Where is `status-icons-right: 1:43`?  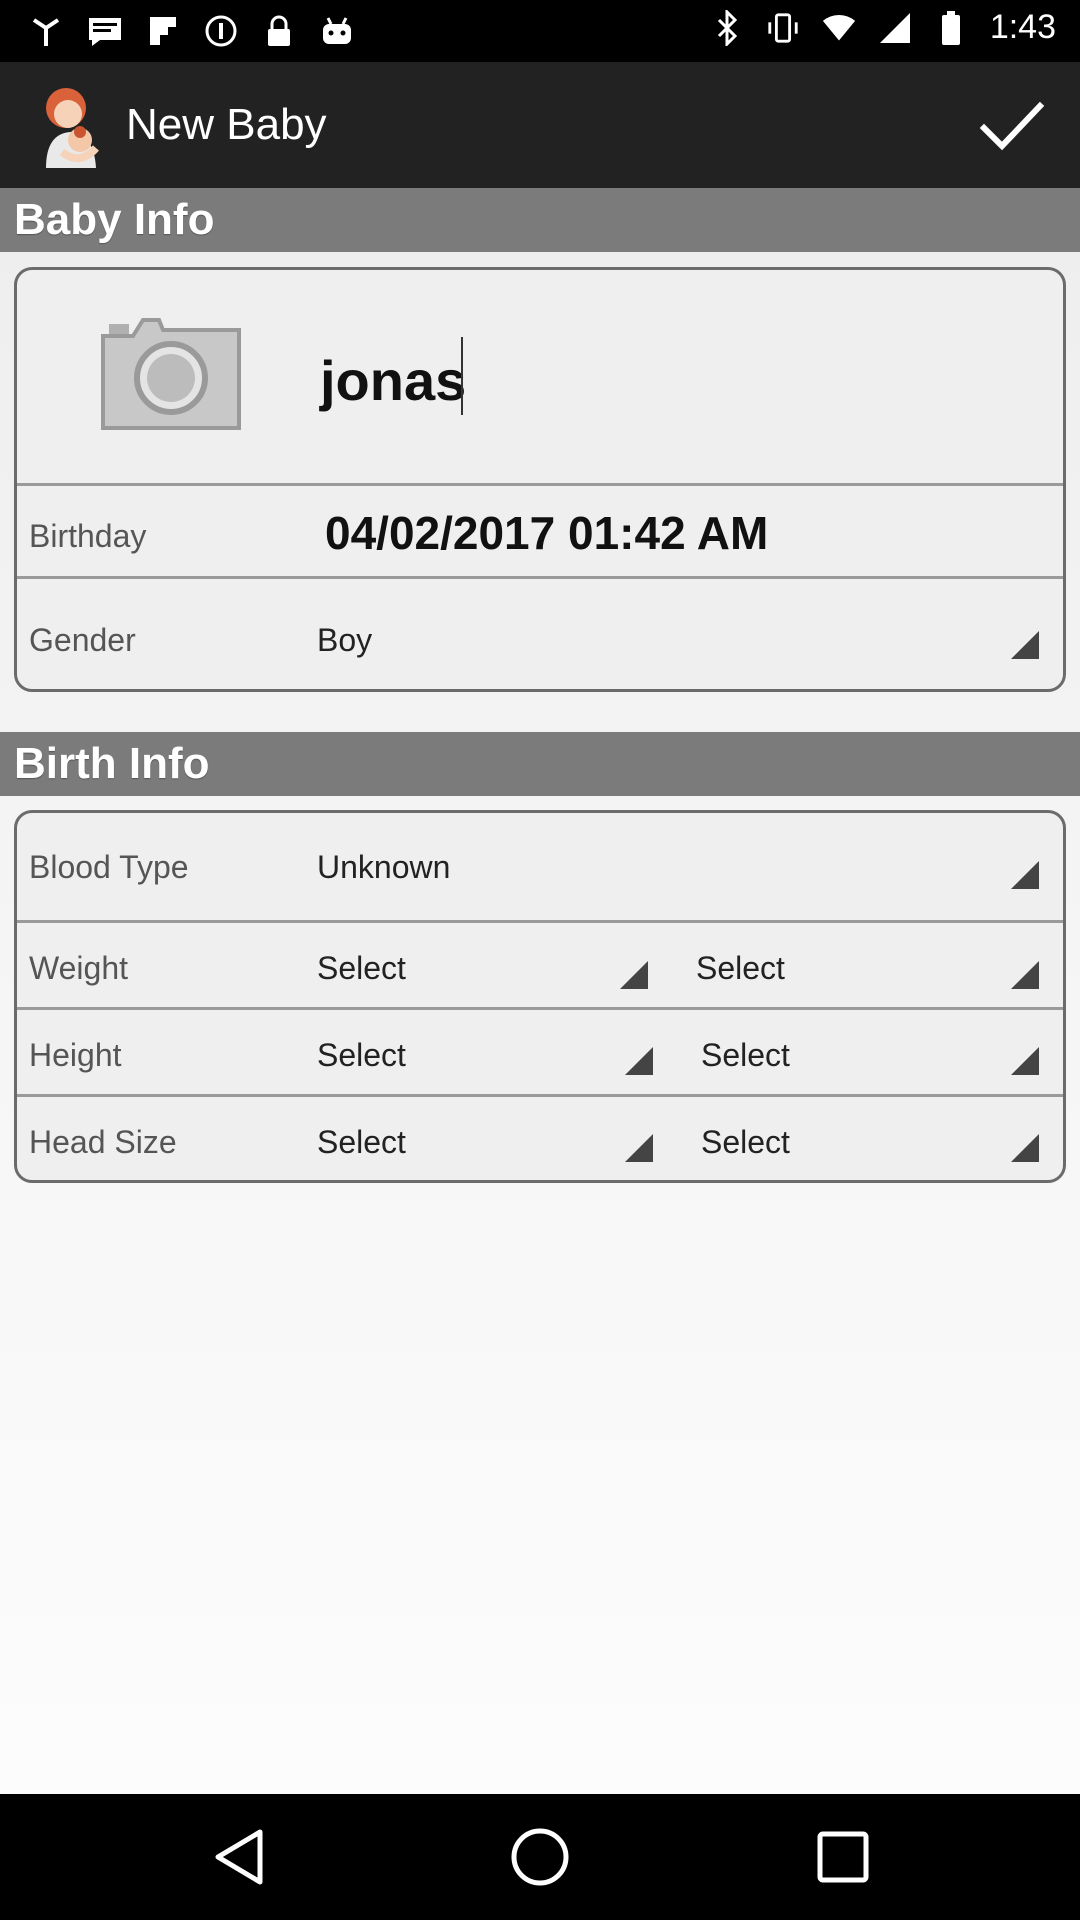
status-icons-right: 1:43 is located at coordinates (883, 27).